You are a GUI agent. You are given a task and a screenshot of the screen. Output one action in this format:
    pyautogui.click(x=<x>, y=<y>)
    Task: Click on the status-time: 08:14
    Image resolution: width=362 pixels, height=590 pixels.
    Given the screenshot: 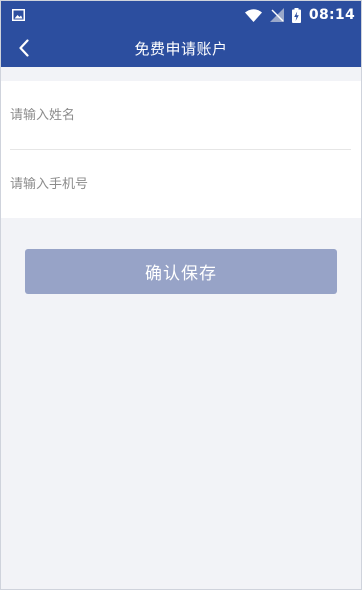 What is the action you would take?
    pyautogui.click(x=331, y=15)
    